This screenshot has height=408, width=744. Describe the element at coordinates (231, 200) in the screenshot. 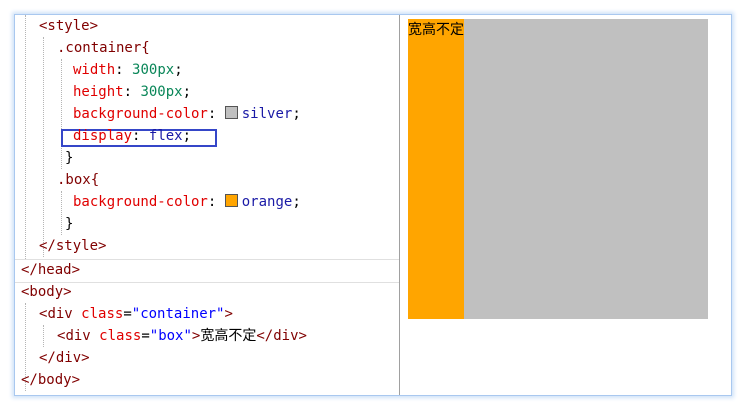

I see `orange-color-swatch-icon` at that location.